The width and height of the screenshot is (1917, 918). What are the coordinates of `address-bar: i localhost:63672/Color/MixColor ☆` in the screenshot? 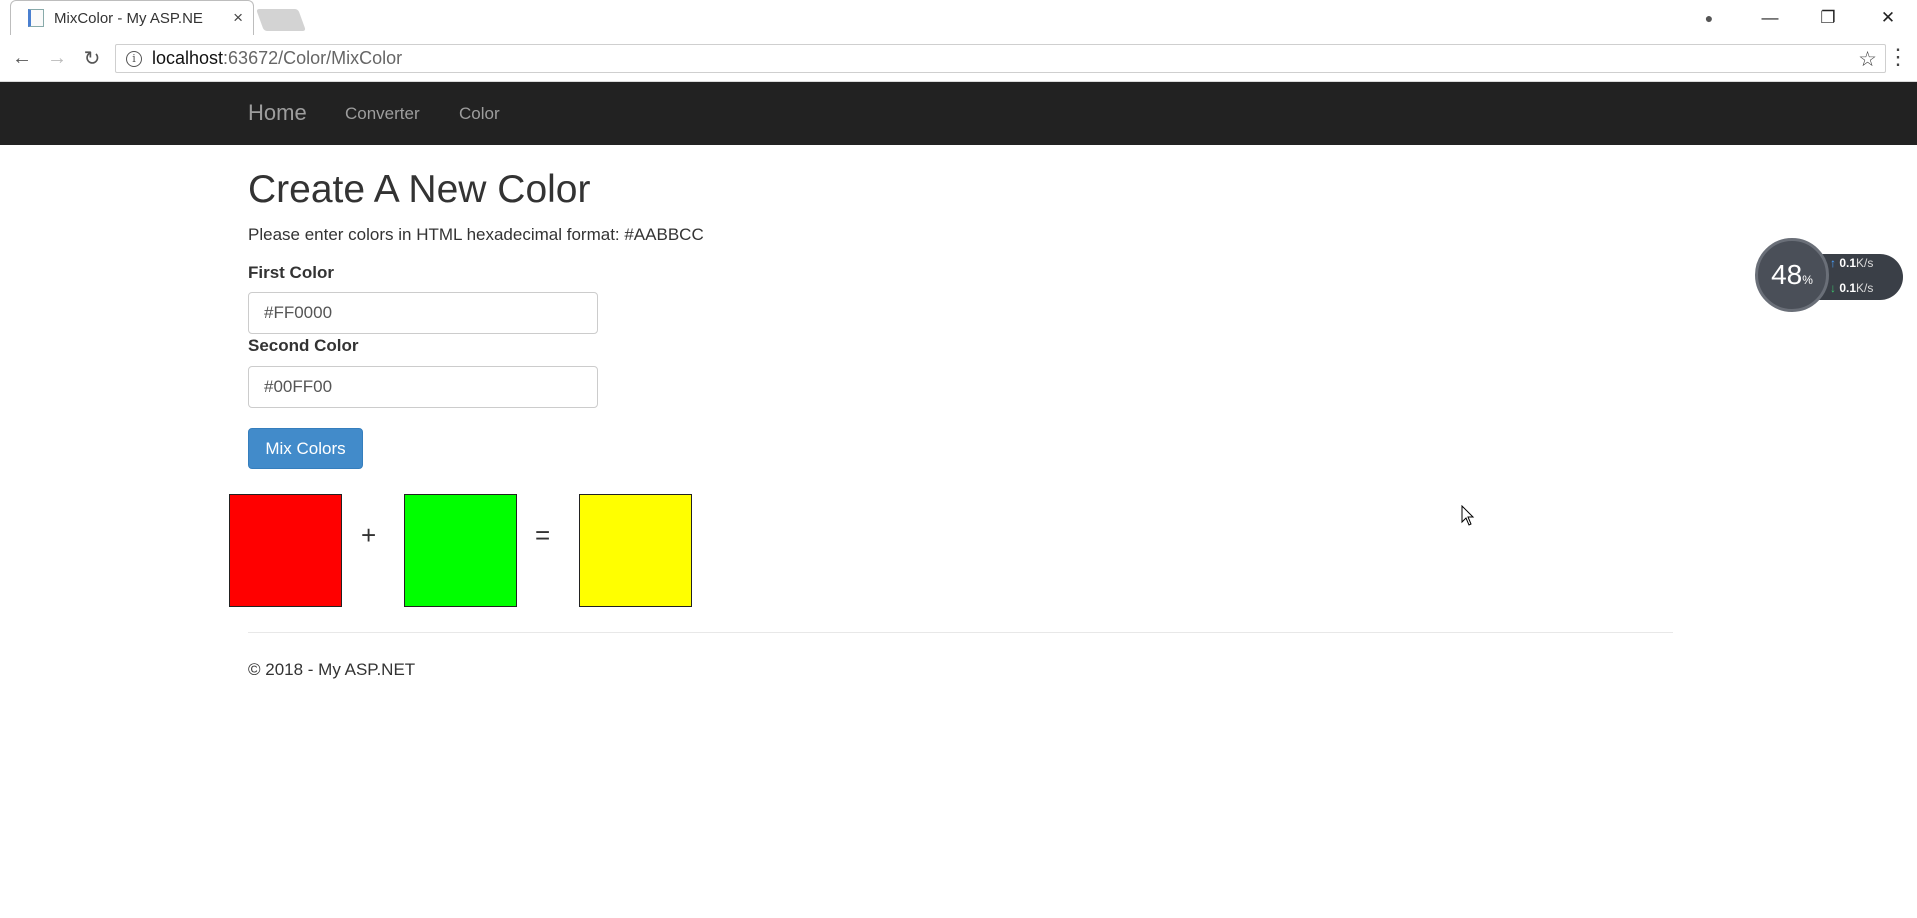 It's located at (1000, 58).